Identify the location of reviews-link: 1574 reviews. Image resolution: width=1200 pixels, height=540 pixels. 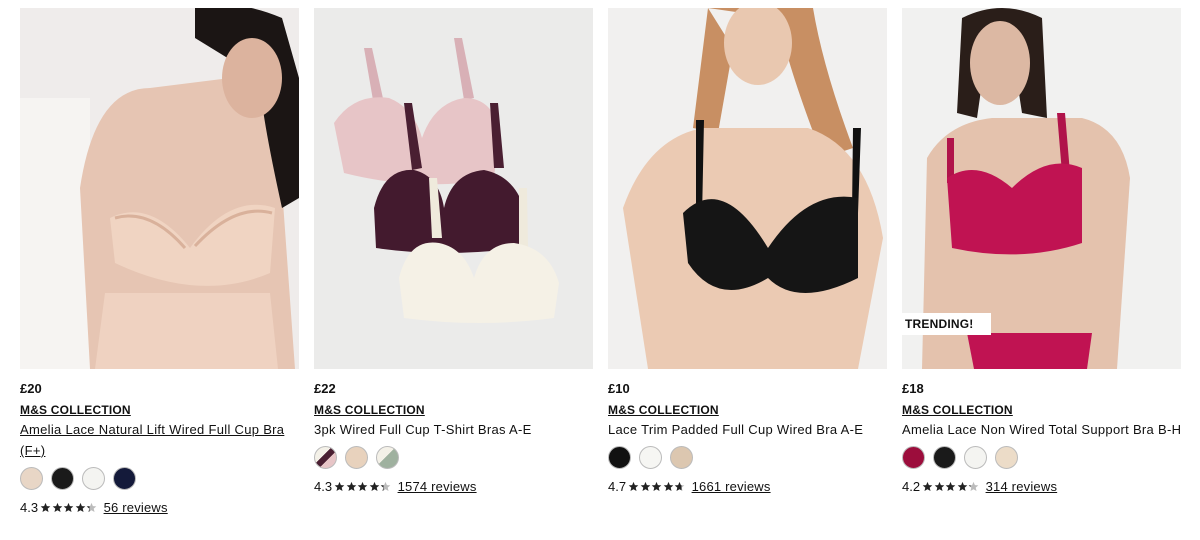
(437, 486).